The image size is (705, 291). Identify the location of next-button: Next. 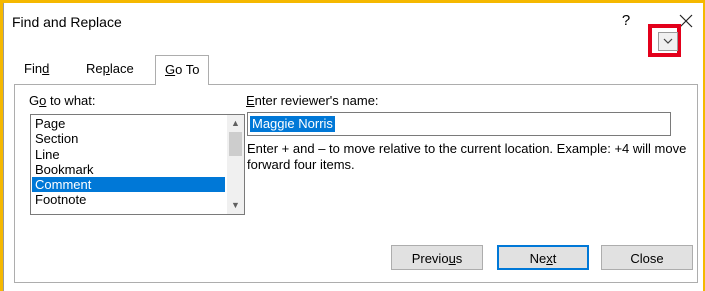
(543, 257).